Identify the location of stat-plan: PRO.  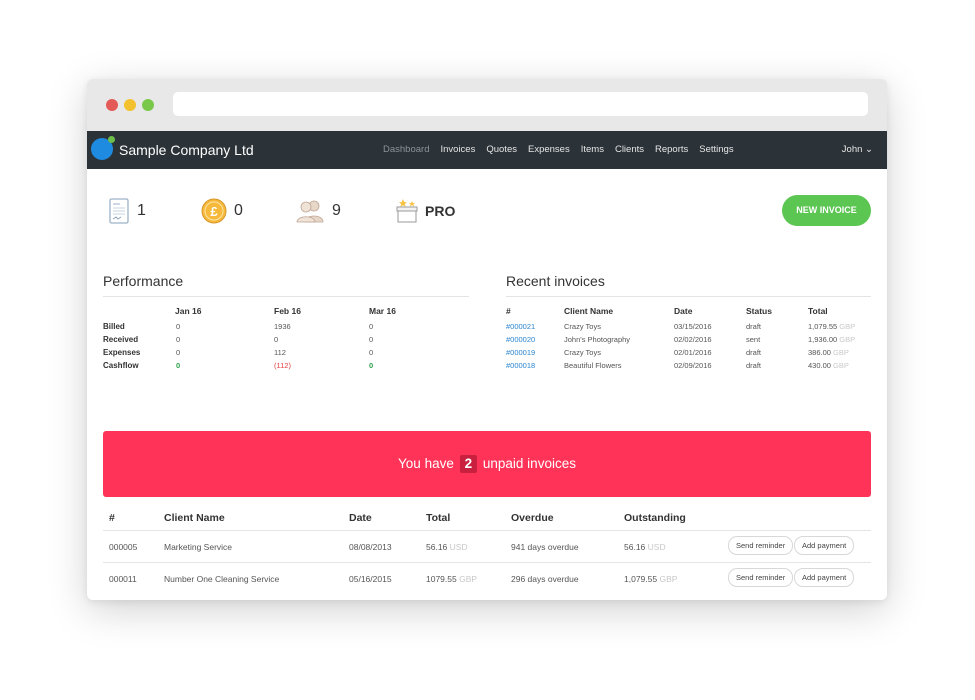
(425, 211).